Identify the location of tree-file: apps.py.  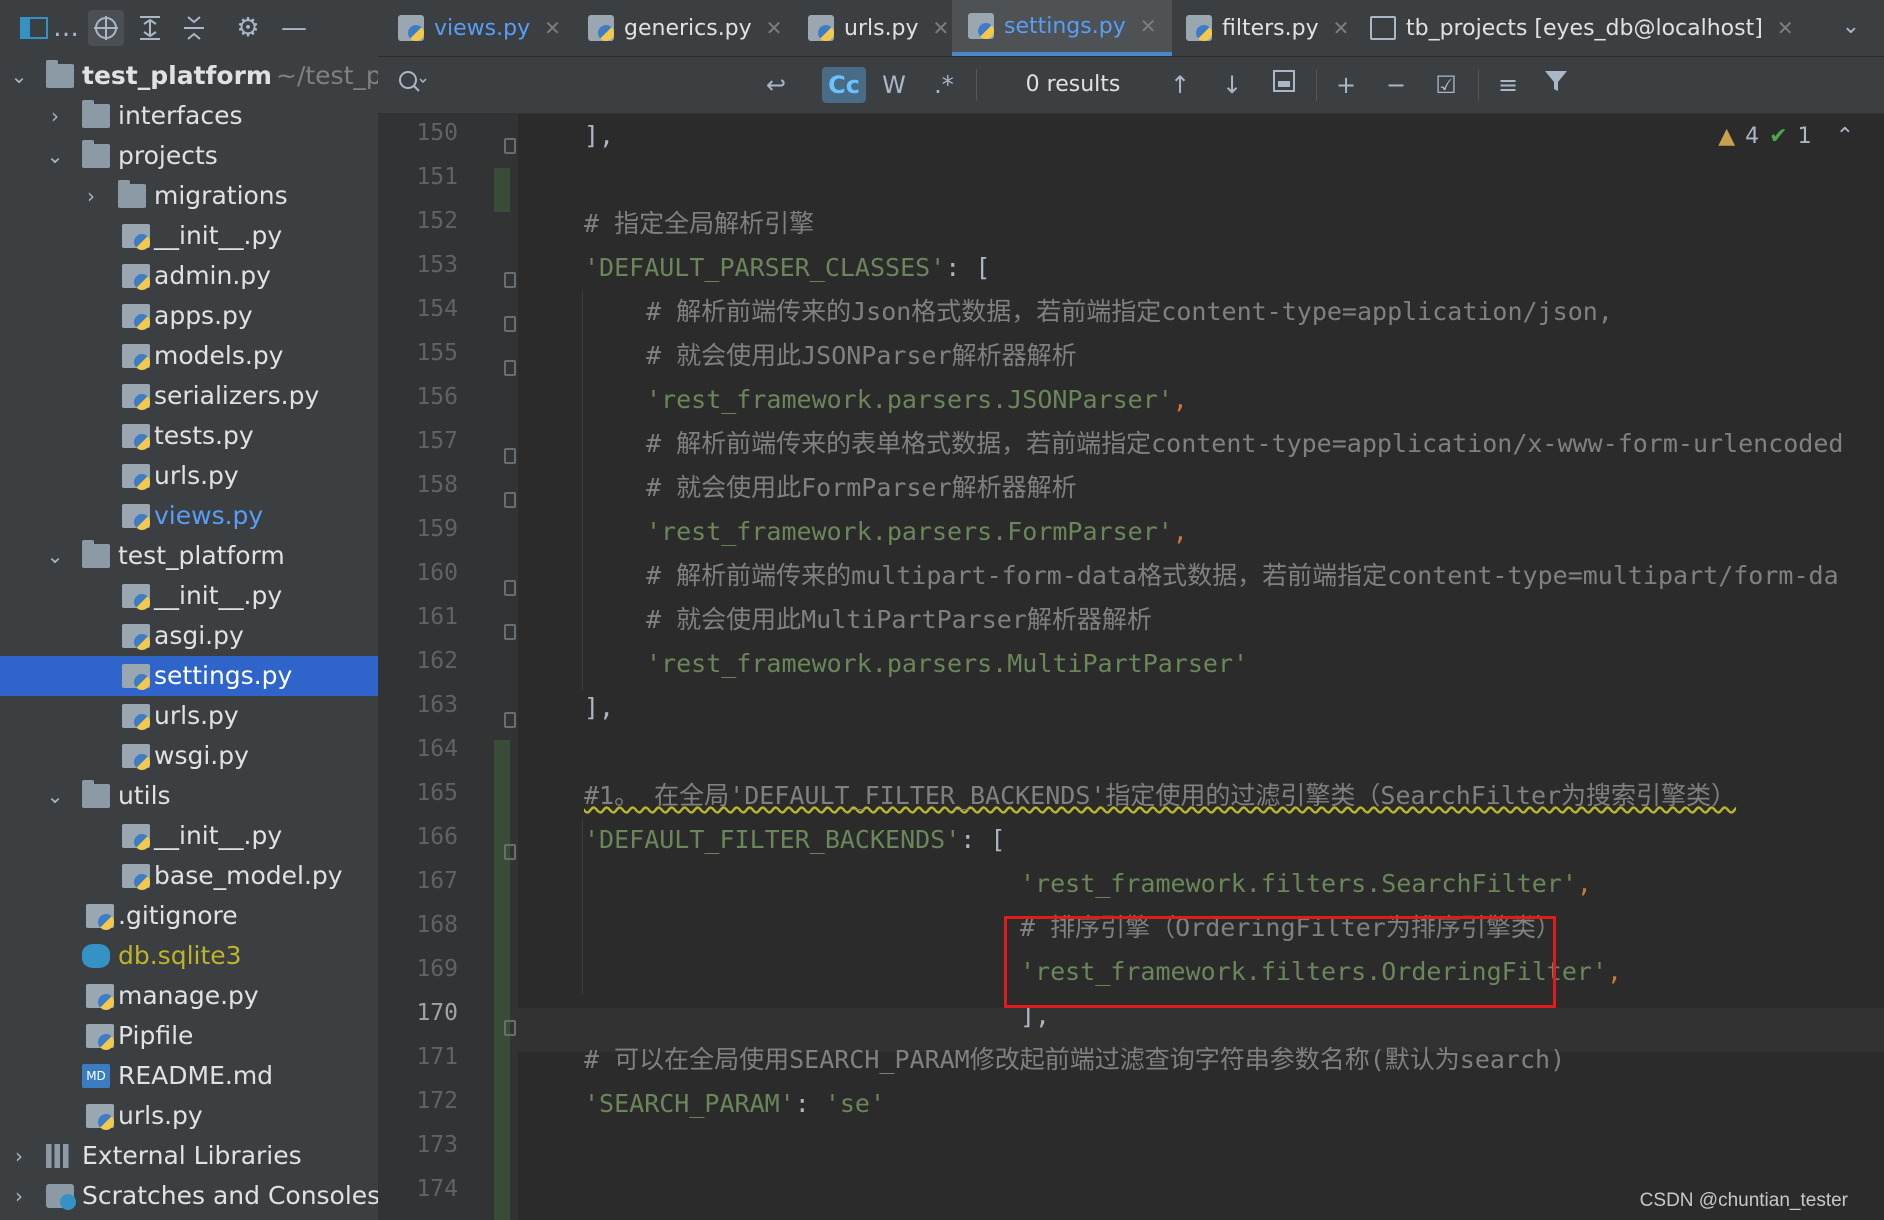
(189, 316).